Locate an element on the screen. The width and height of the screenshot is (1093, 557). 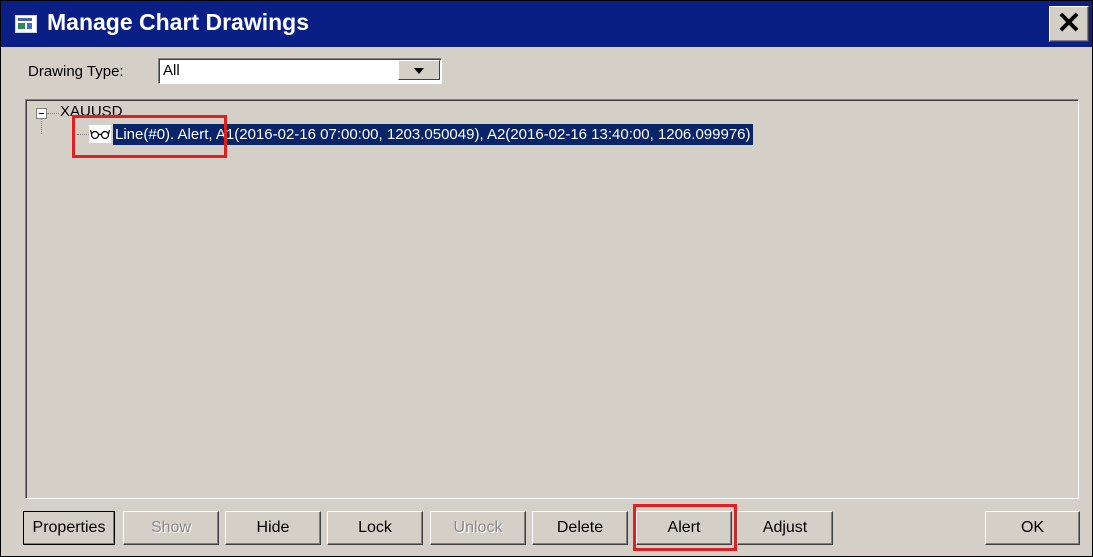
chevron-down-icon is located at coordinates (419, 71).